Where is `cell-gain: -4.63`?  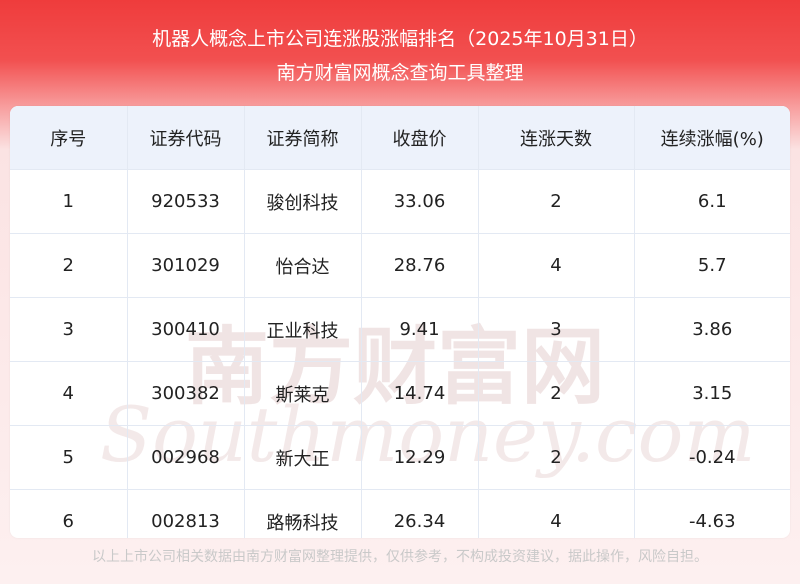
cell-gain: -4.63 is located at coordinates (712, 513).